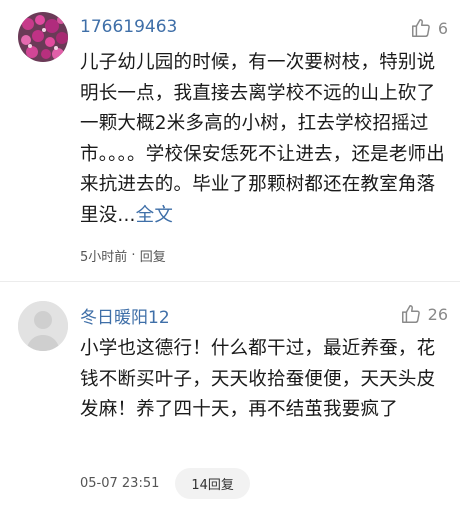 The width and height of the screenshot is (460, 520). Describe the element at coordinates (104, 257) in the screenshot. I see `comment-time: 5小时前` at that location.